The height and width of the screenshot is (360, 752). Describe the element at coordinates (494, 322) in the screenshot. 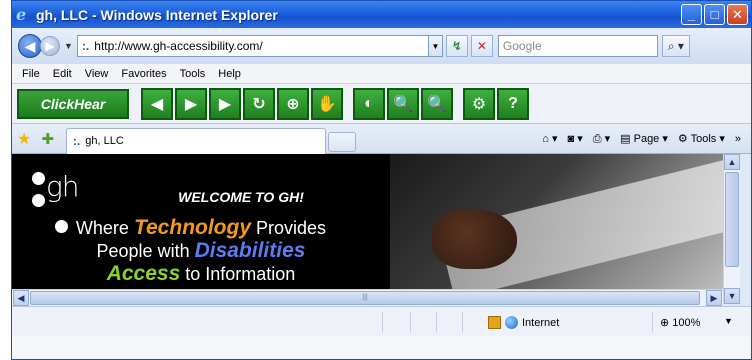

I see `protected-mode-icon` at that location.